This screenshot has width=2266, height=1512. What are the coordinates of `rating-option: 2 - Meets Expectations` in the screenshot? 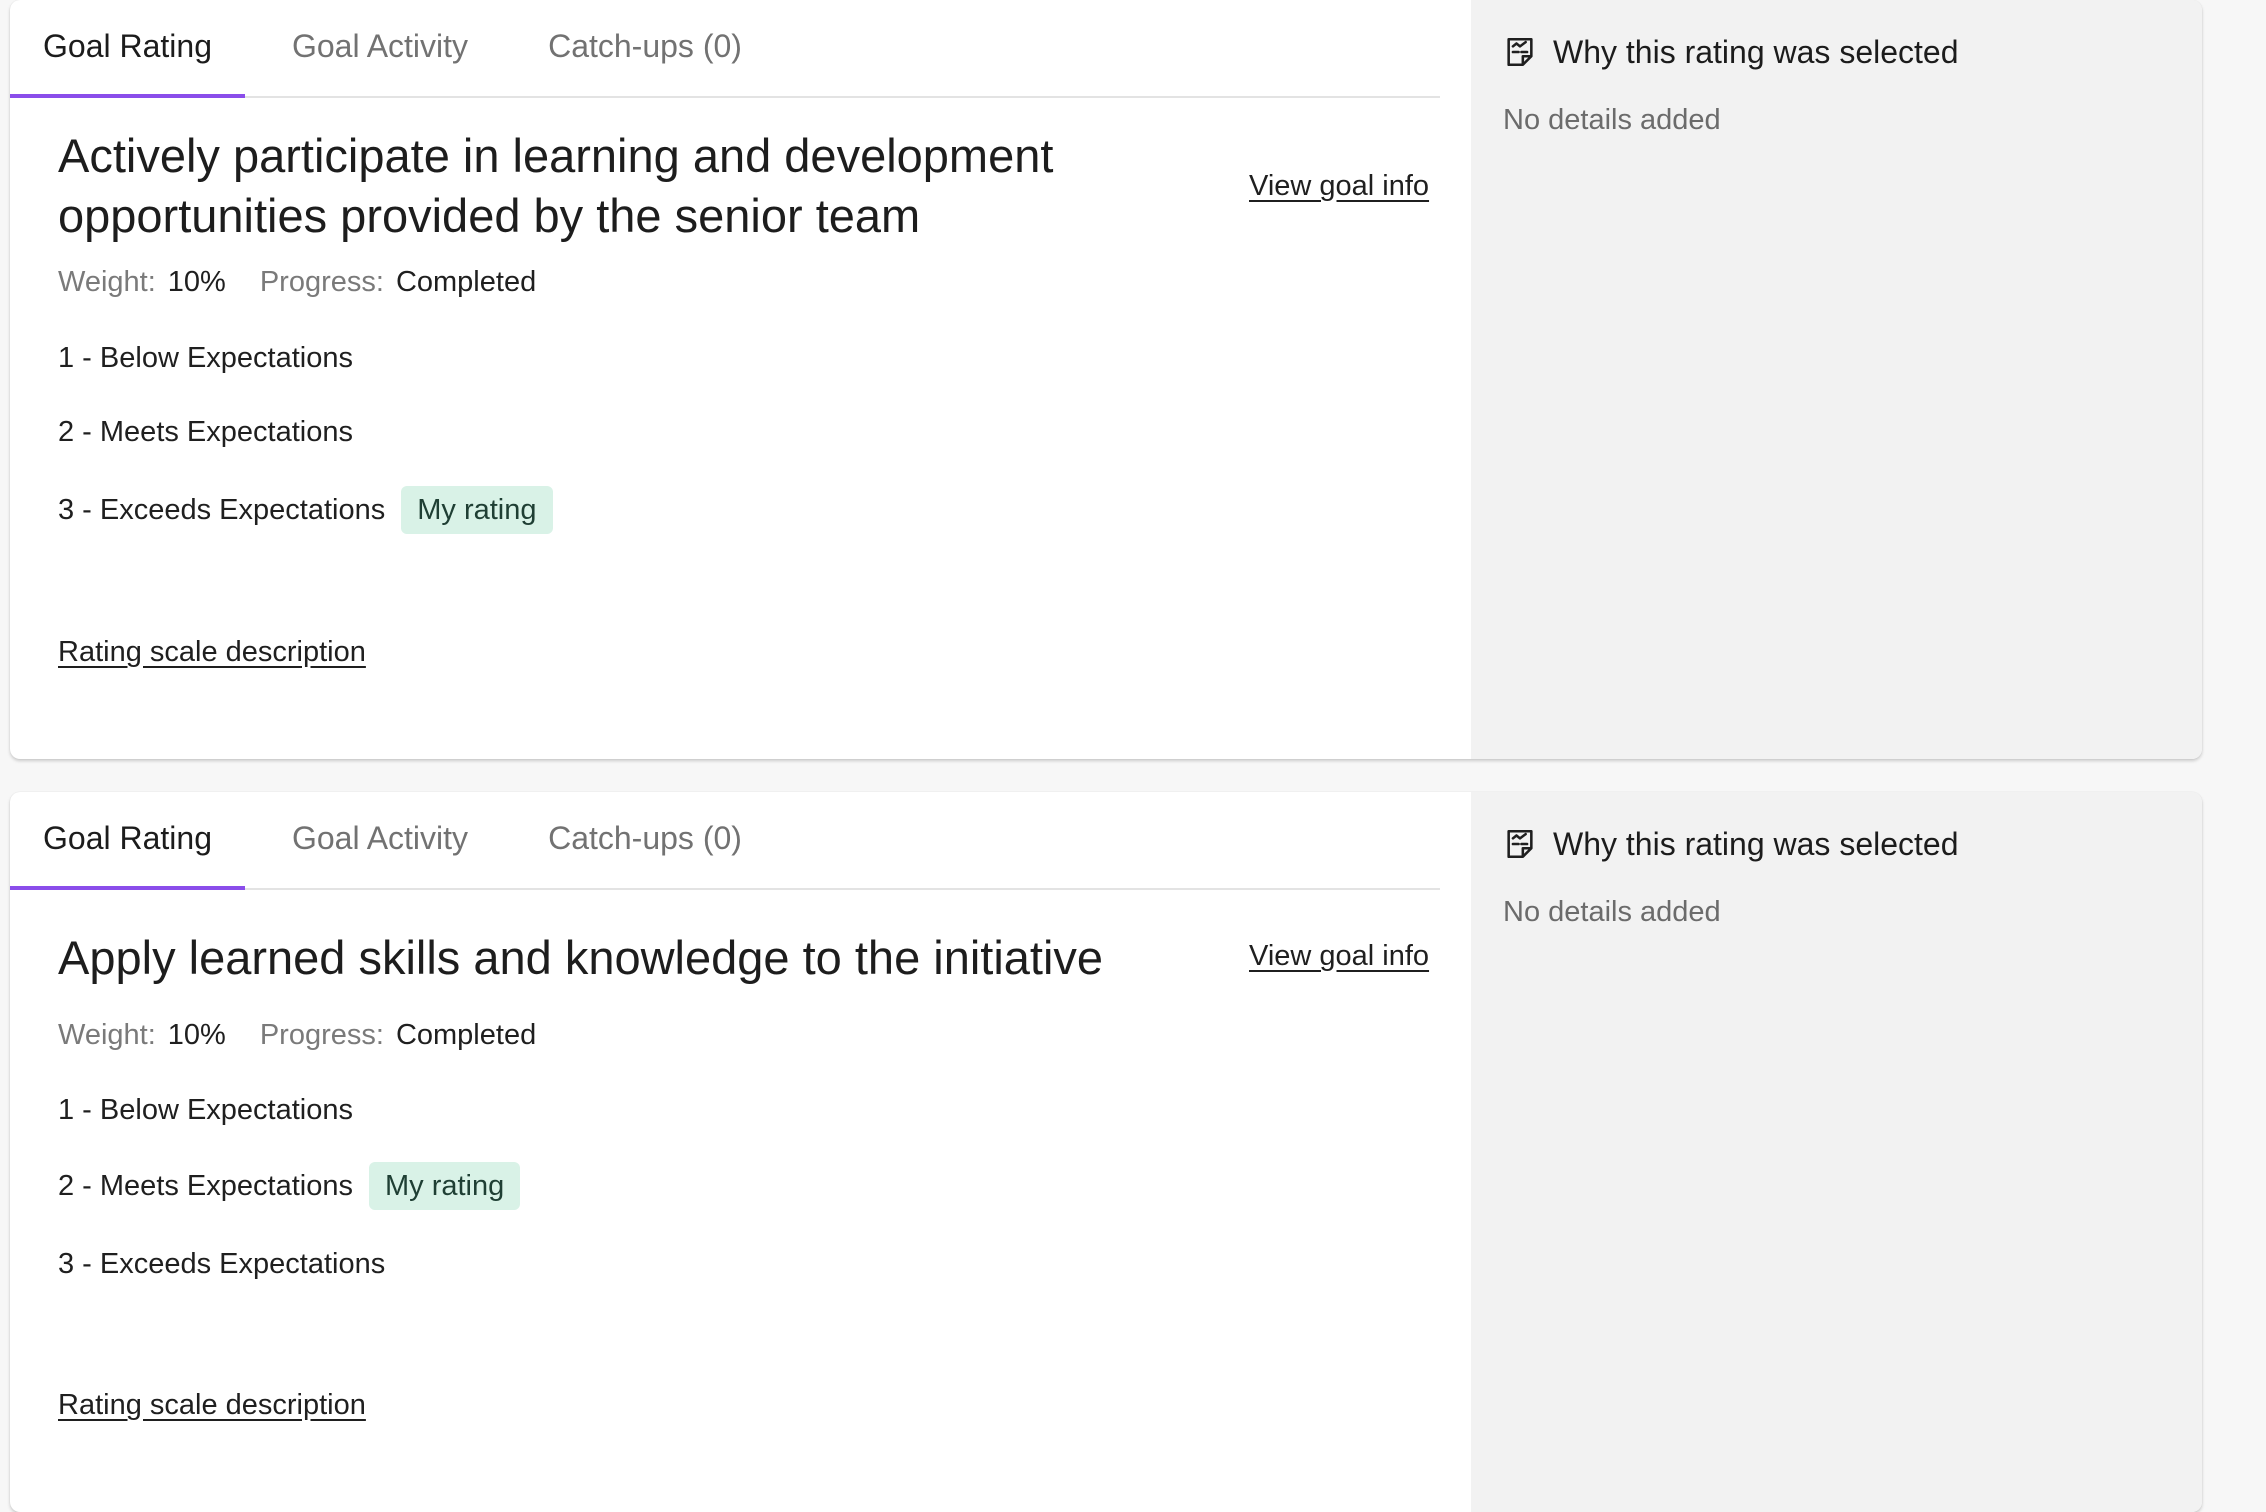 It's located at (205, 432).